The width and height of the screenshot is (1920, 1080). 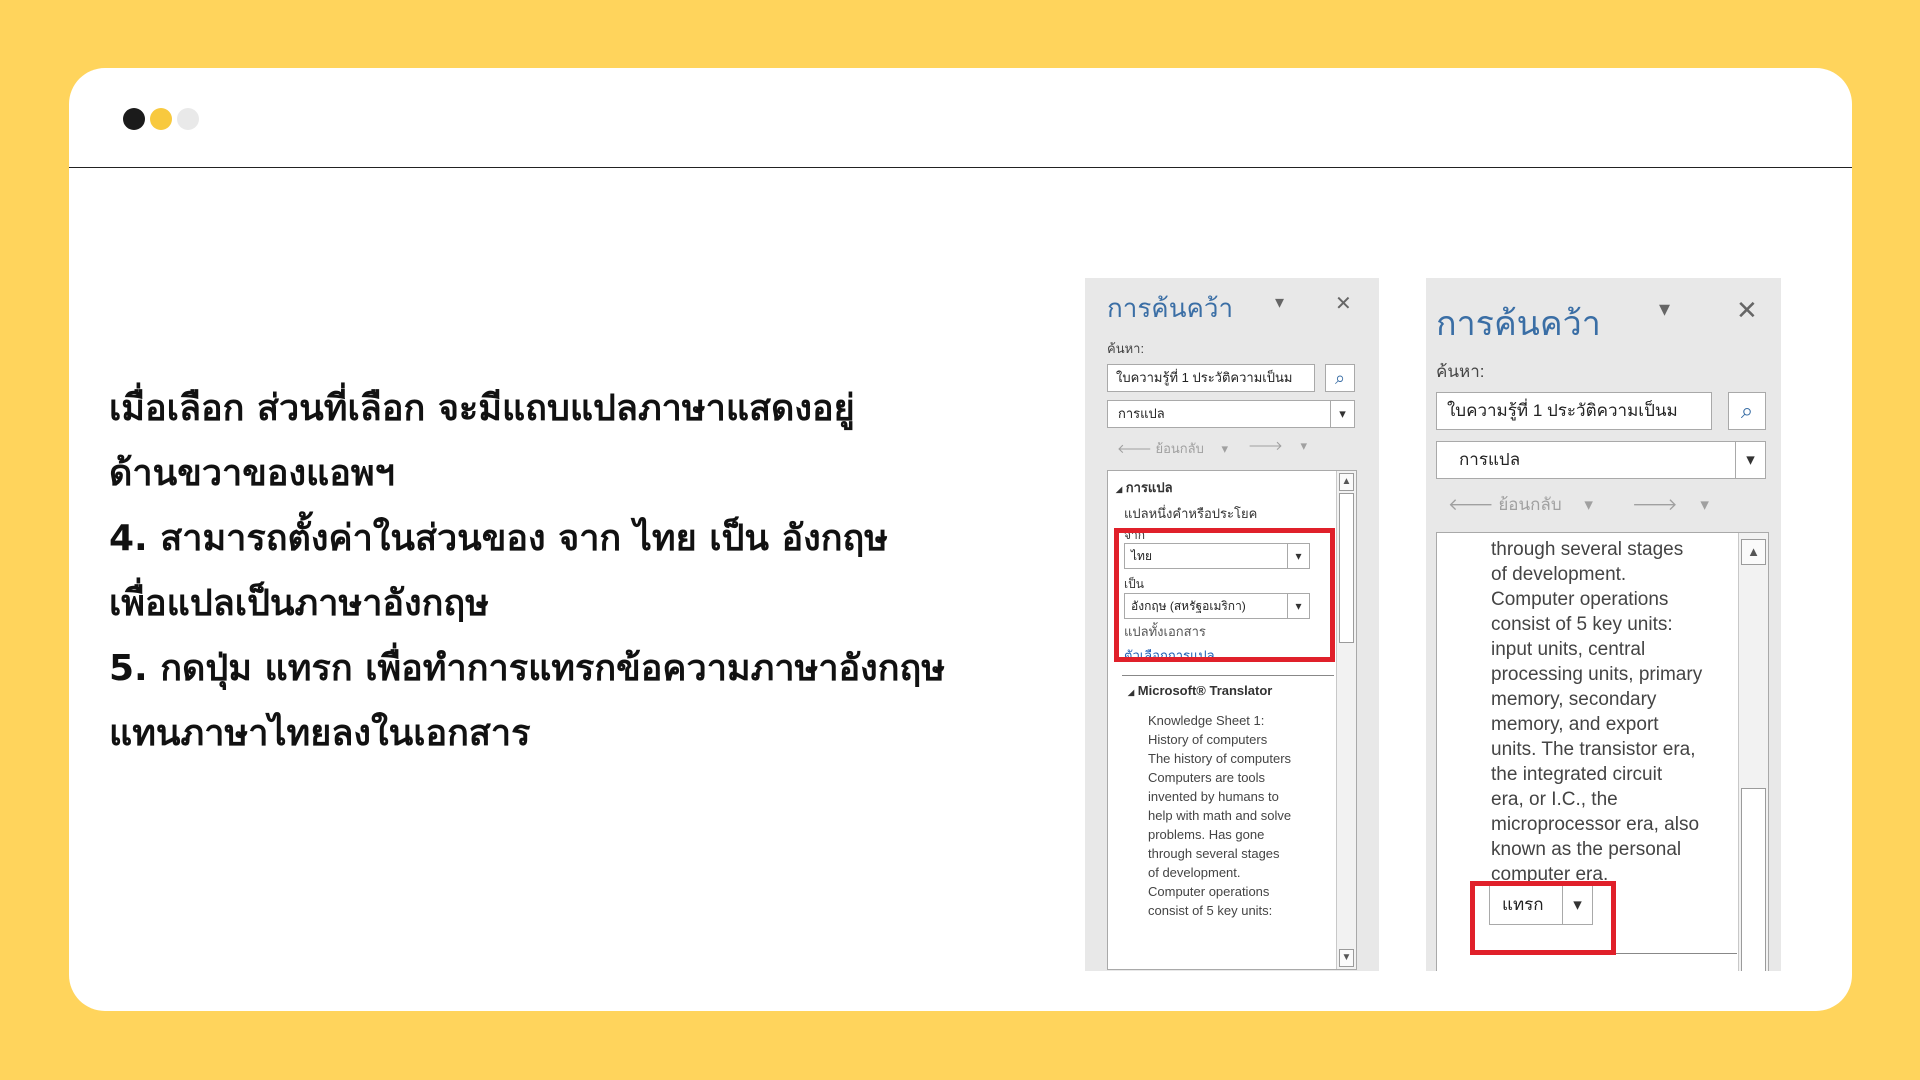 I want to click on result-line: input units, central, so click(x=1568, y=649).